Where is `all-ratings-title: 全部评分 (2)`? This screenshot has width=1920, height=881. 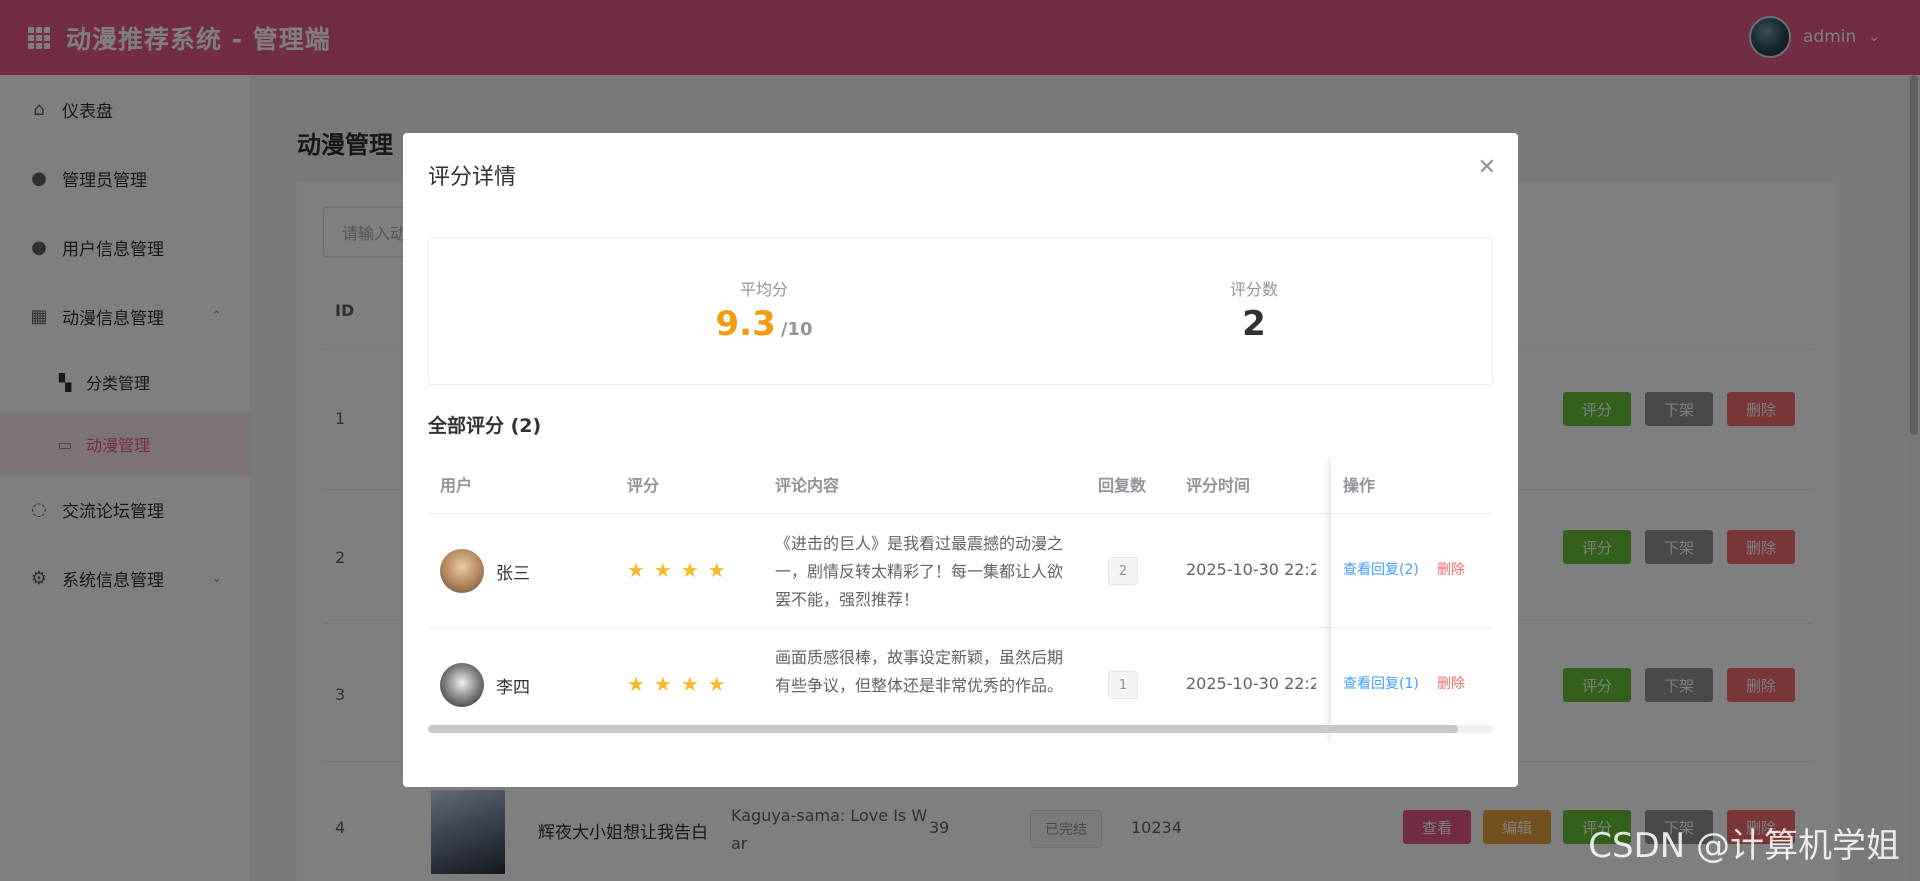 all-ratings-title: 全部评分 (2) is located at coordinates (485, 426).